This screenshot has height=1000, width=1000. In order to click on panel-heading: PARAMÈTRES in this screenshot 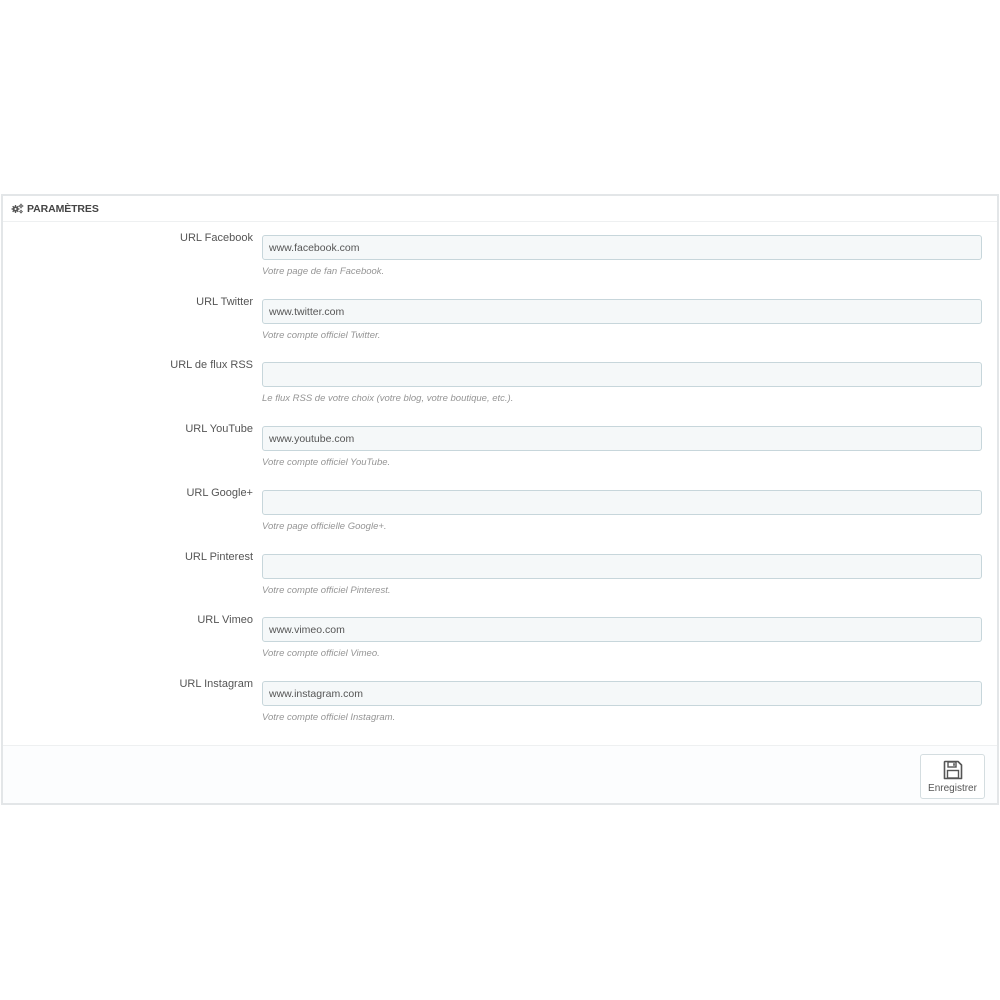, I will do `click(500, 209)`.